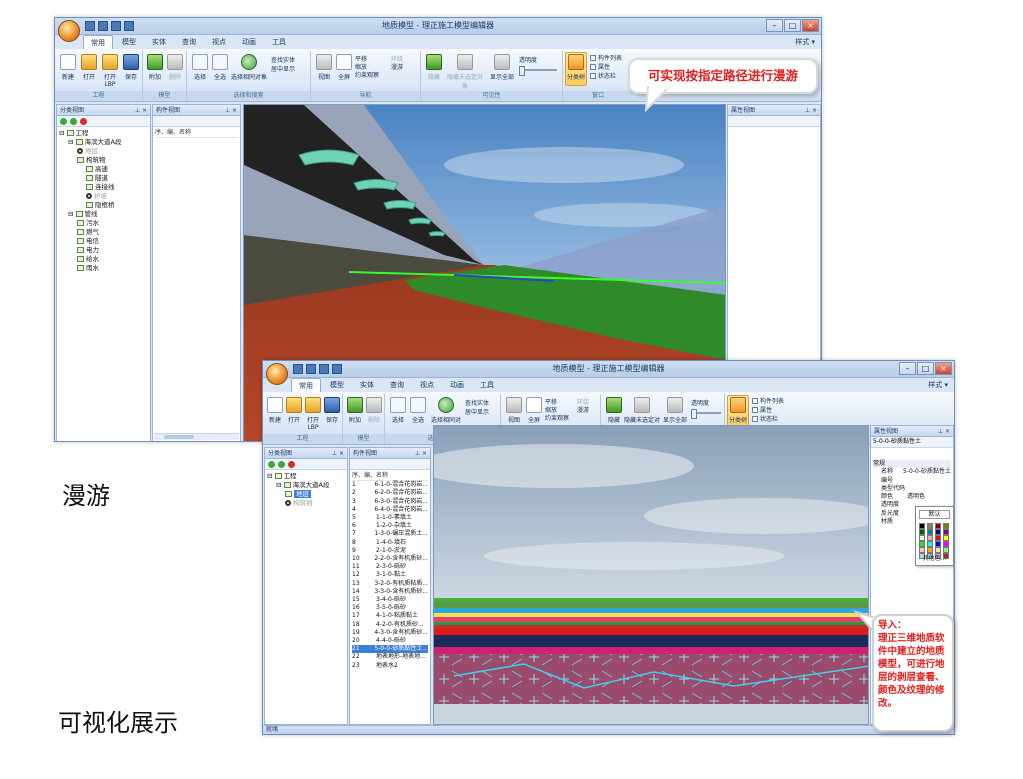 This screenshot has width=1023, height=779. Describe the element at coordinates (90, 187) in the screenshot. I see `tree-node: 连接线` at that location.